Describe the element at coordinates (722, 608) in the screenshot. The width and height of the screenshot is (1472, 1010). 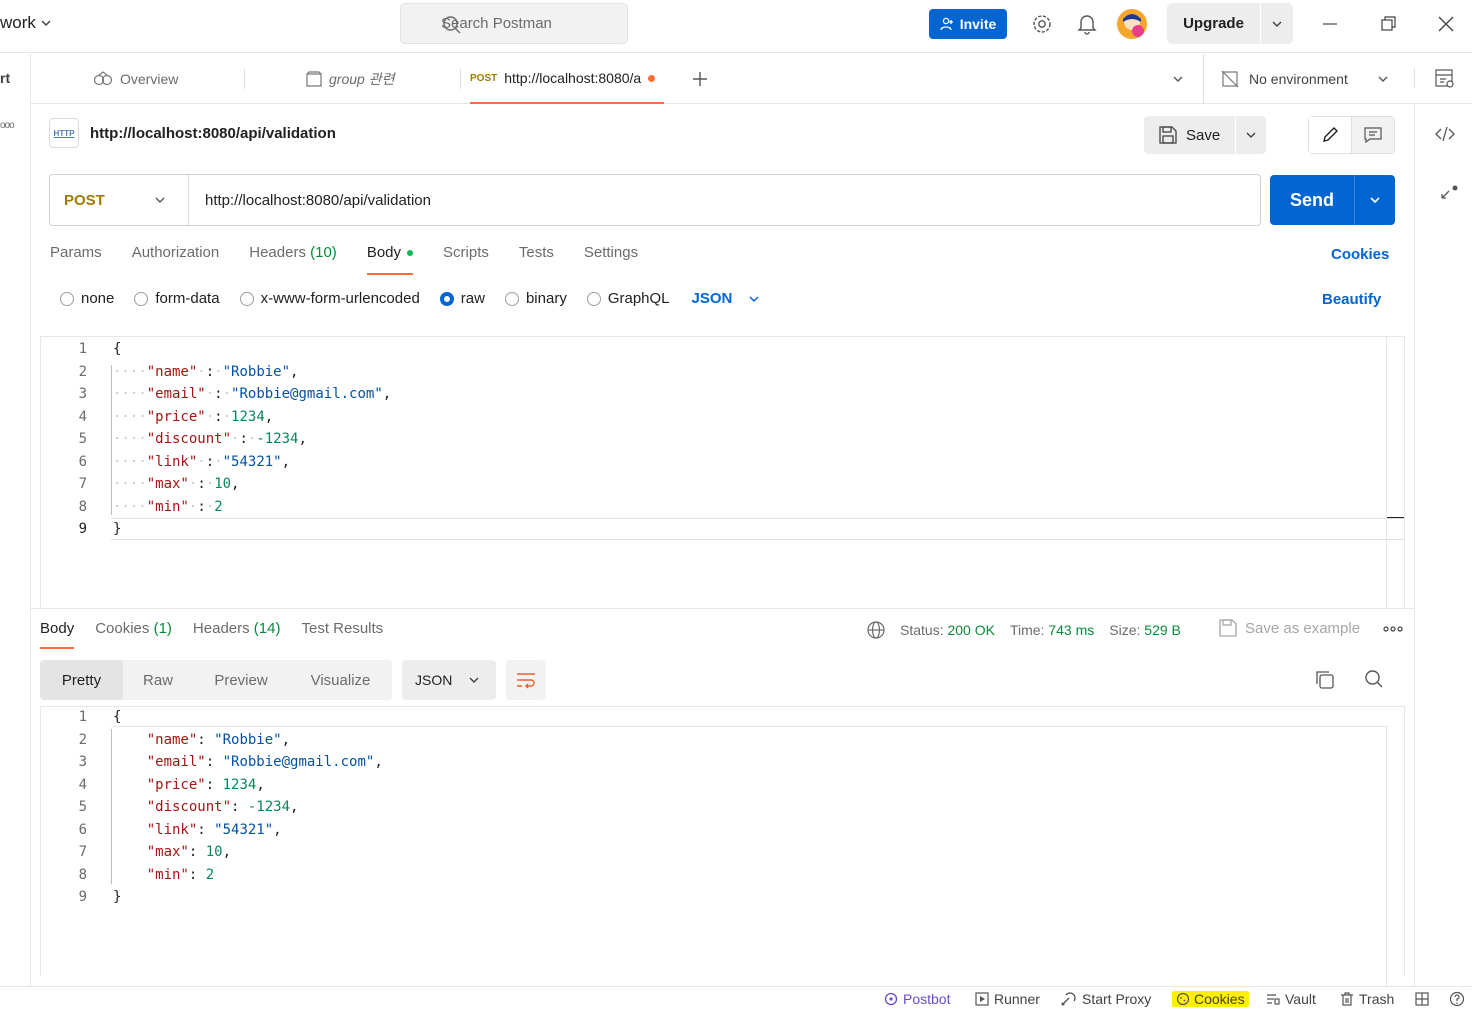
I see `pane-divider` at that location.